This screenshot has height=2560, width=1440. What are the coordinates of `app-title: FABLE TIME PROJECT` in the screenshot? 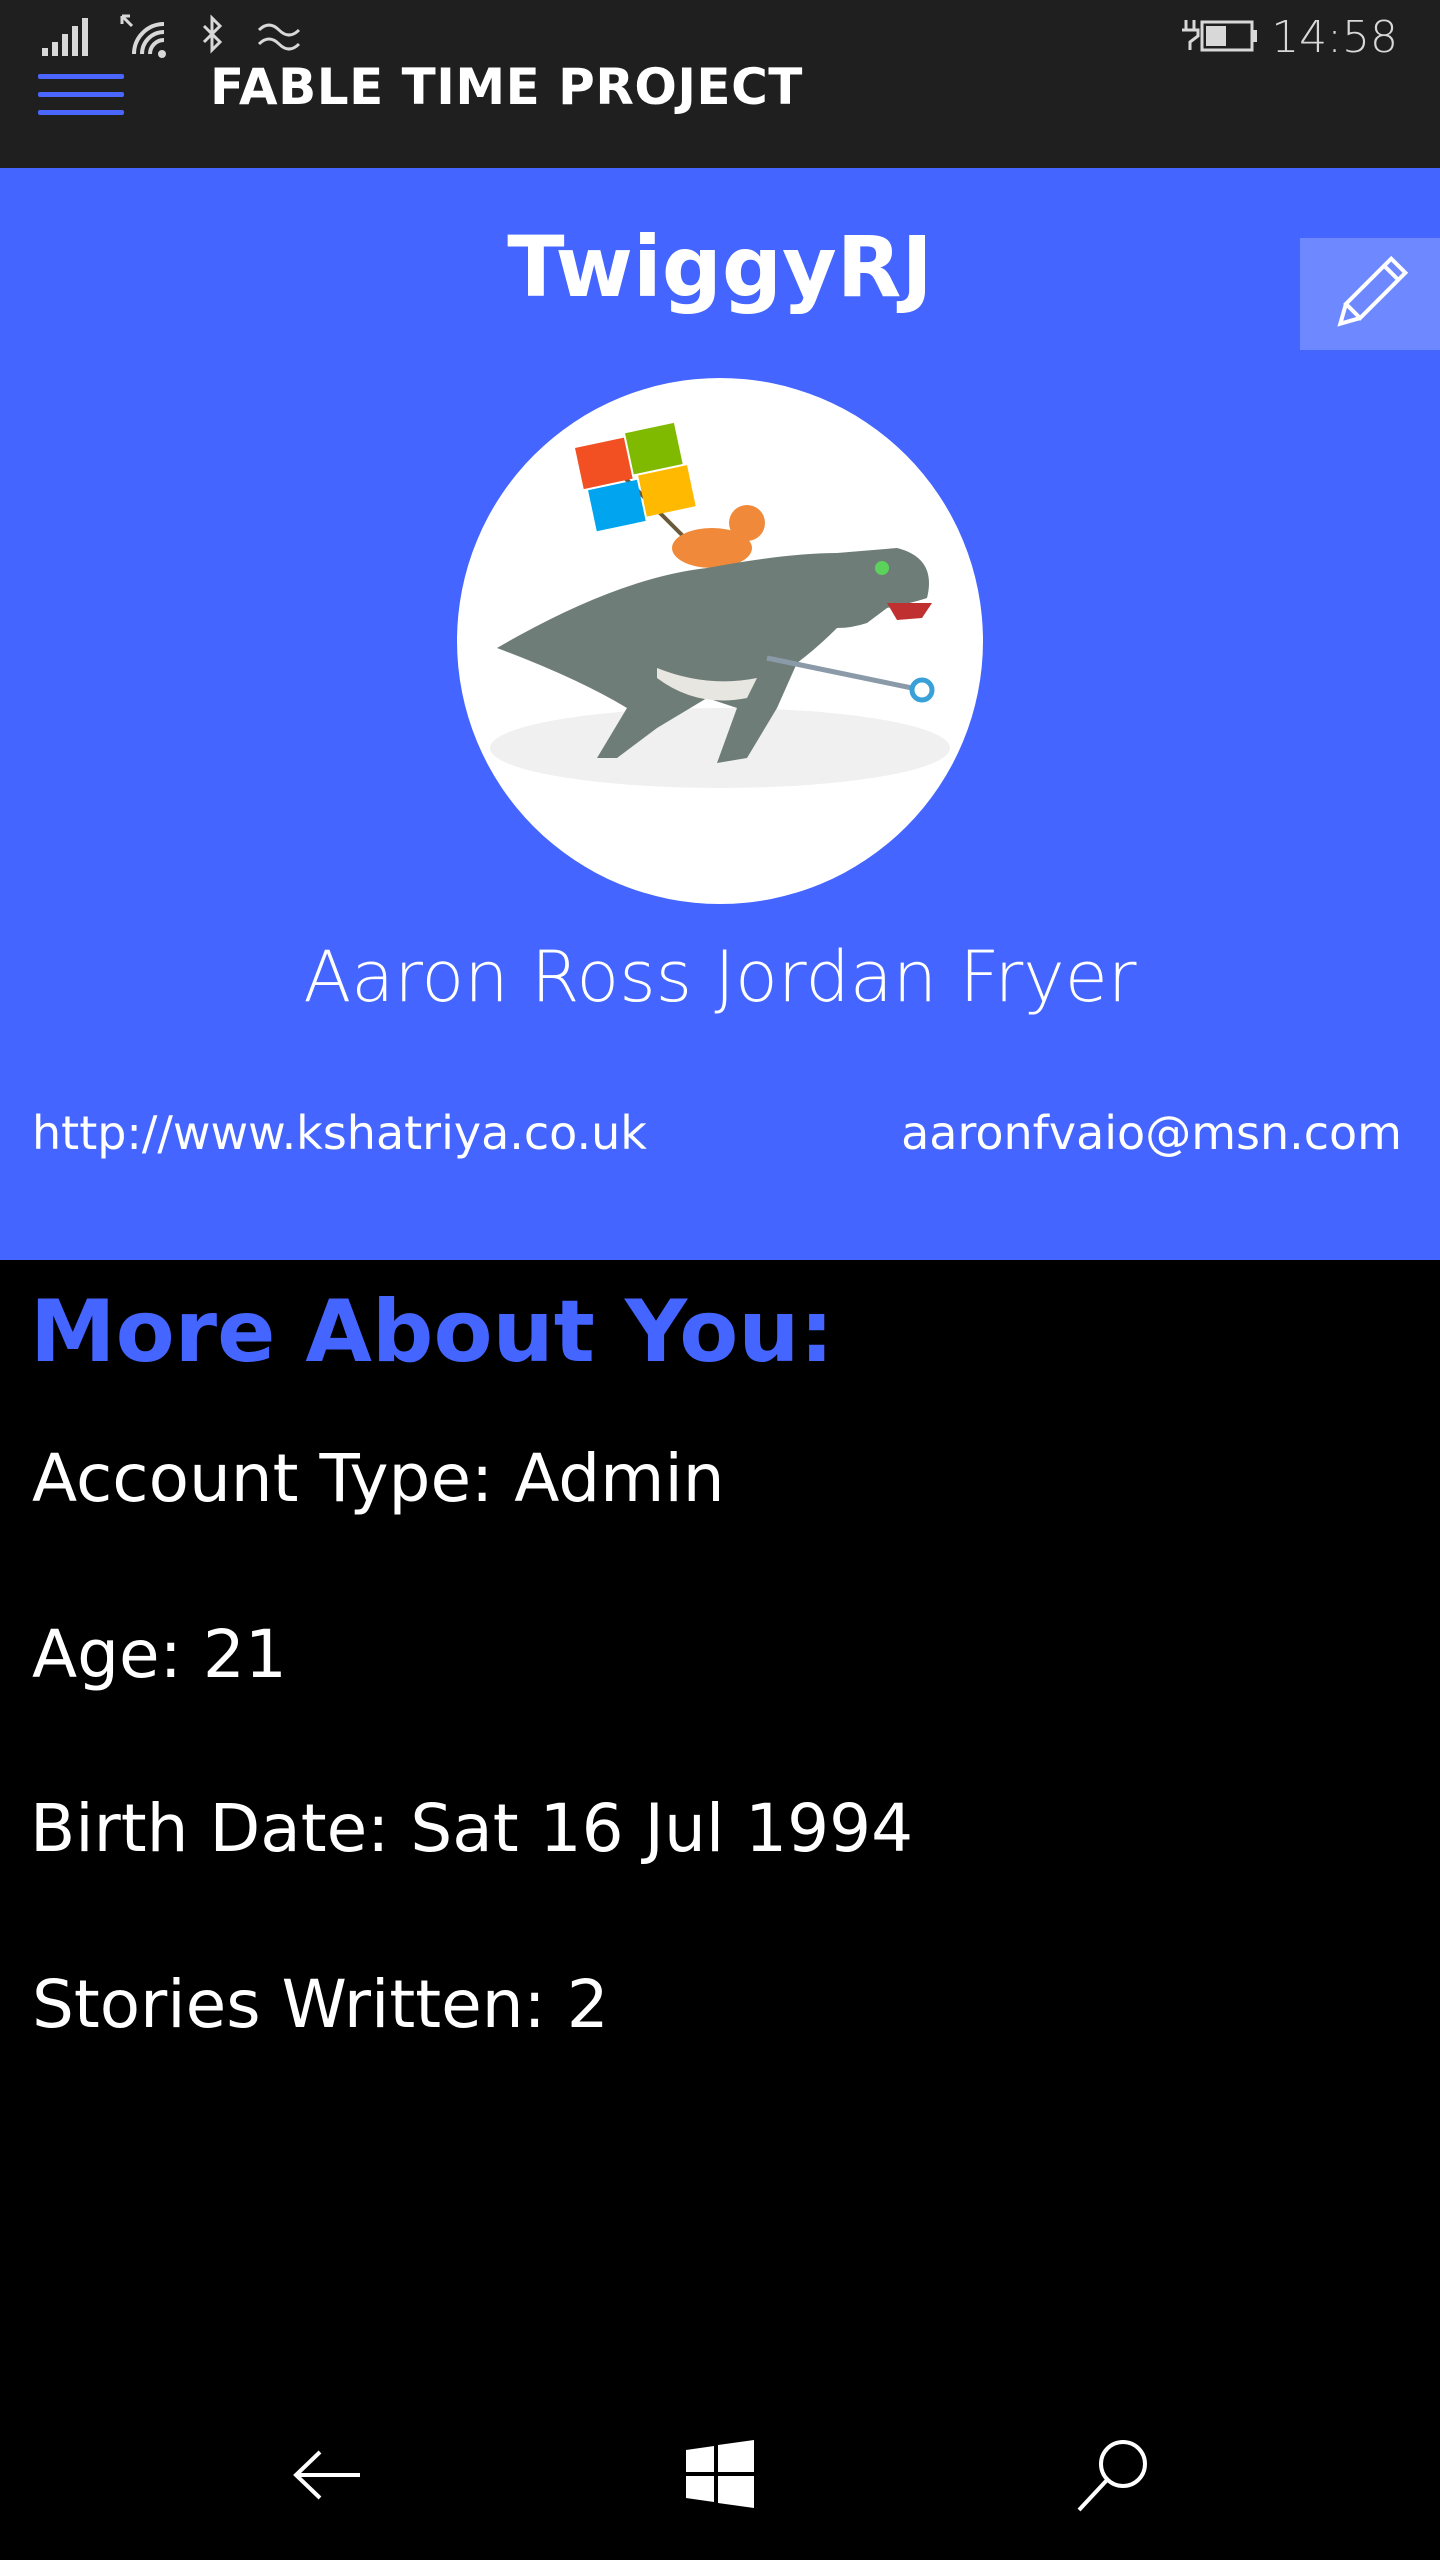 It's located at (506, 87).